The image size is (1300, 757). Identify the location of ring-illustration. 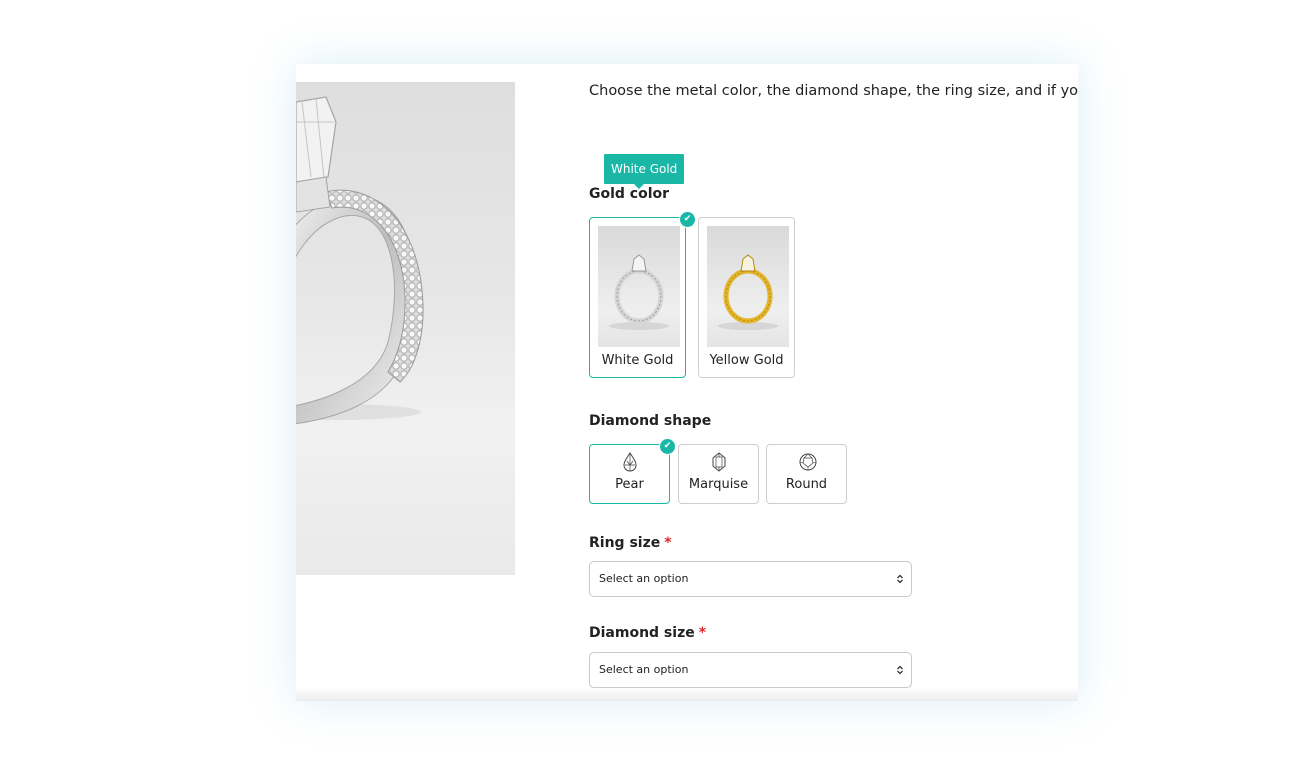
(360, 260).